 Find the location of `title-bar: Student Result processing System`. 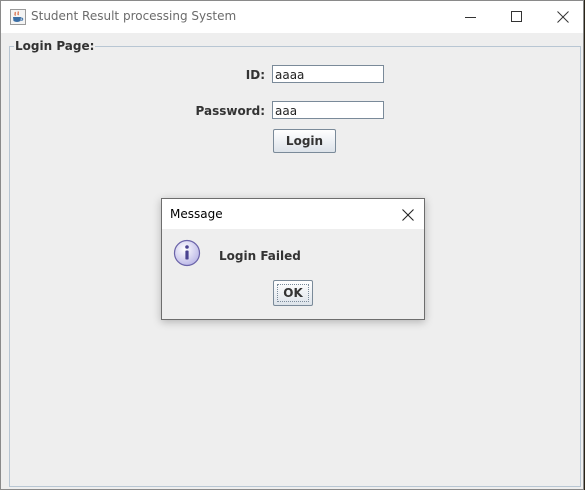

title-bar: Student Result processing System is located at coordinates (292, 17).